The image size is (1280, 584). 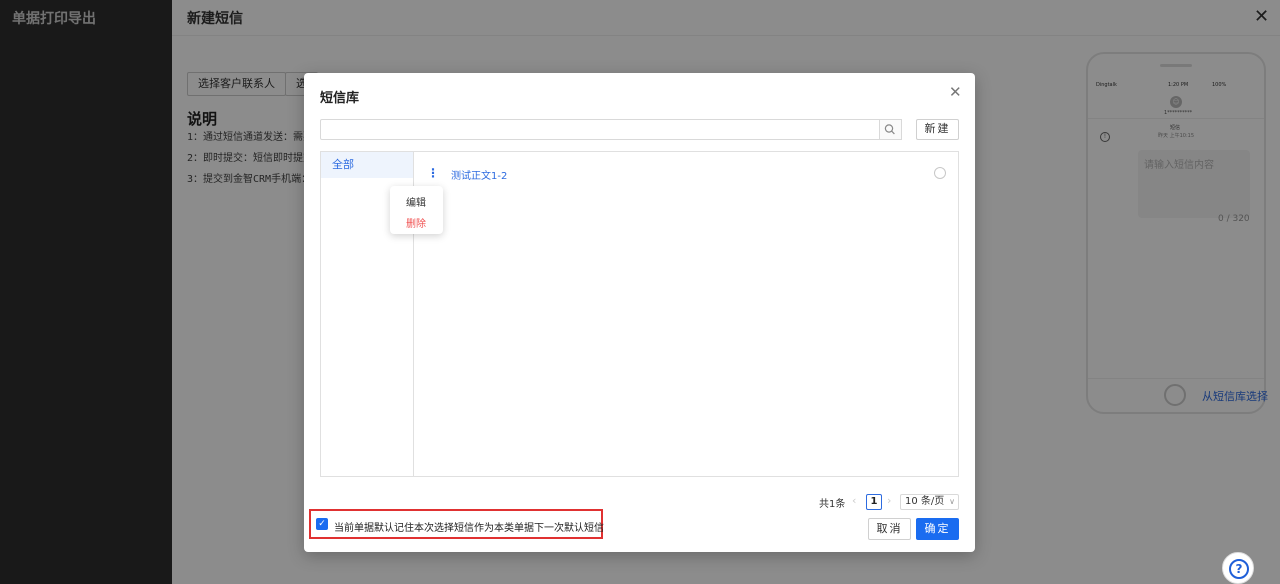 What do you see at coordinates (832, 504) in the screenshot?
I see `total-count: 共1条` at bounding box center [832, 504].